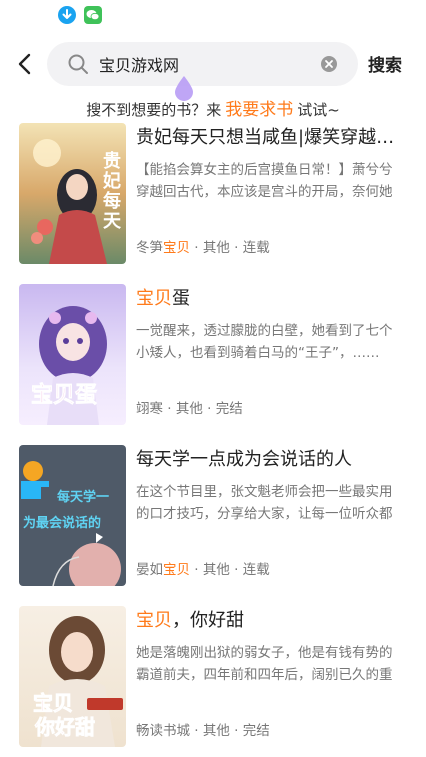 This screenshot has height=757, width=426. I want to click on cover-title-line2: 为最会说话的, so click(62, 523).